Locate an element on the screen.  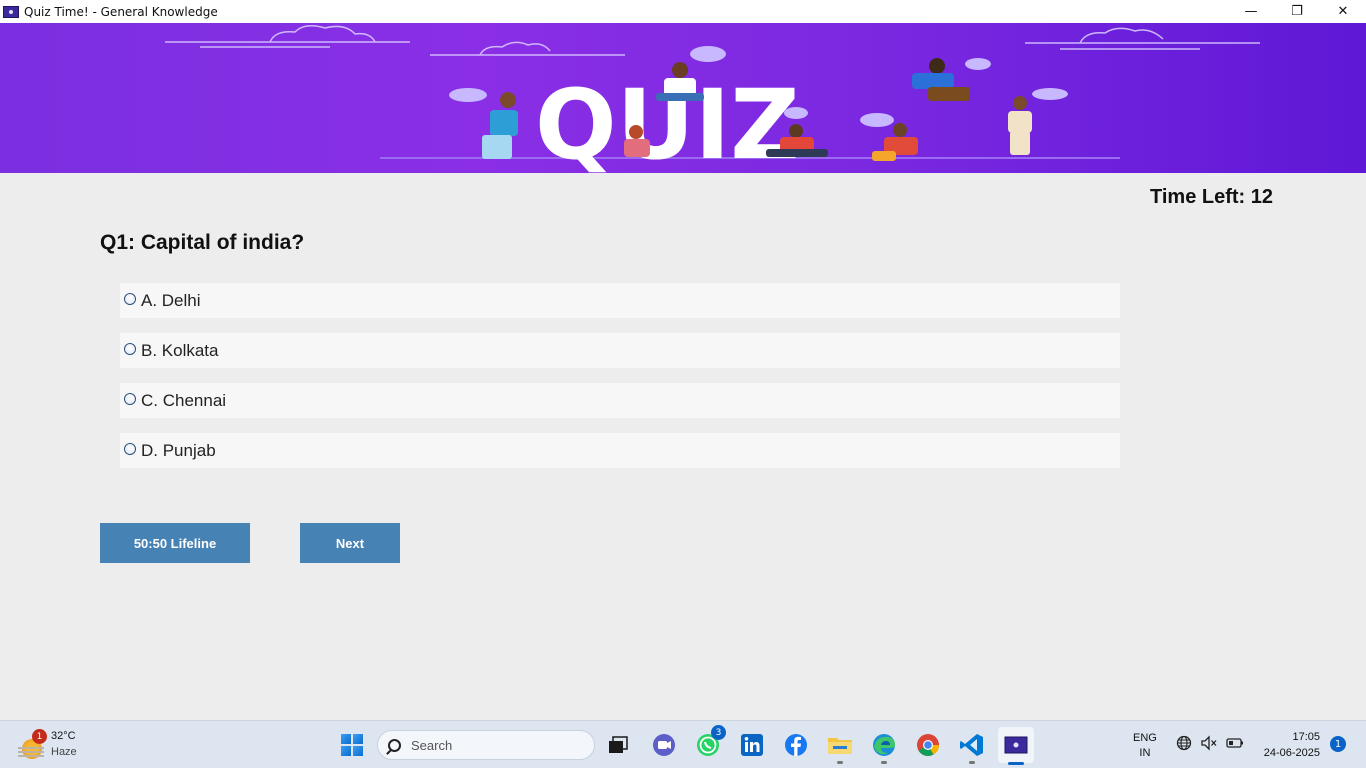
app-icon is located at coordinates (11, 11).